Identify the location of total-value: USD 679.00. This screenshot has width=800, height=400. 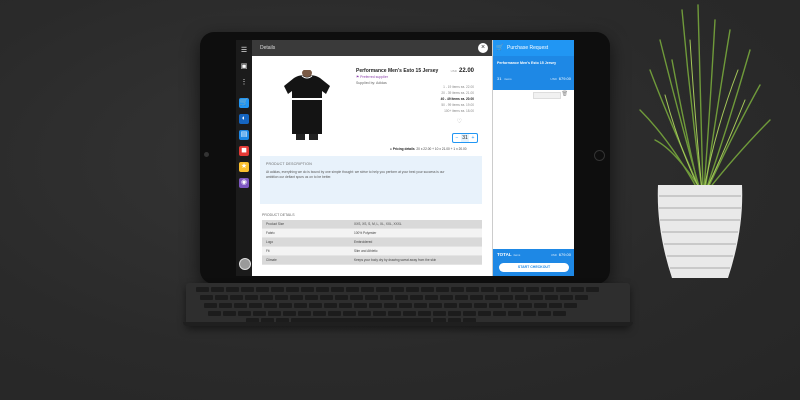
(561, 254).